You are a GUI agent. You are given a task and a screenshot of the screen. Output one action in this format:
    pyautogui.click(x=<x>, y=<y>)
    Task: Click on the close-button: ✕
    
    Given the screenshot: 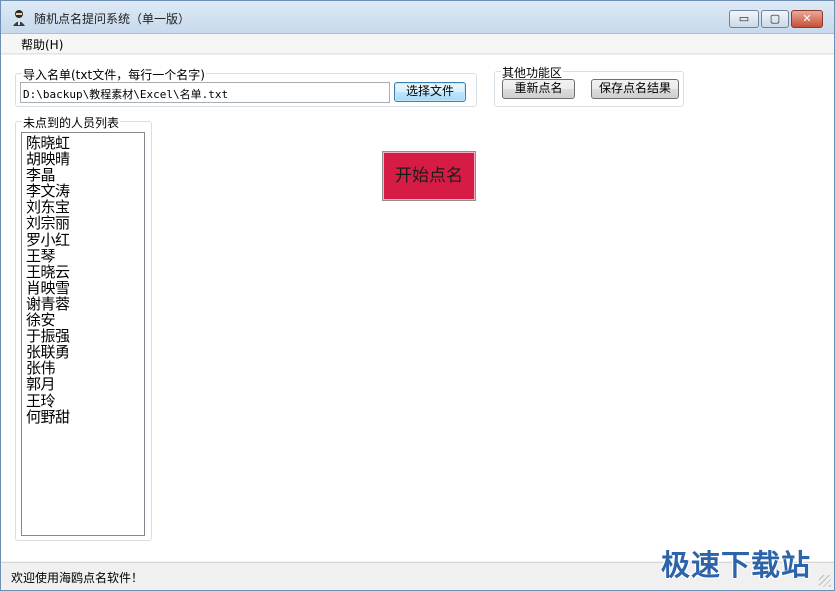 What is the action you would take?
    pyautogui.click(x=807, y=19)
    